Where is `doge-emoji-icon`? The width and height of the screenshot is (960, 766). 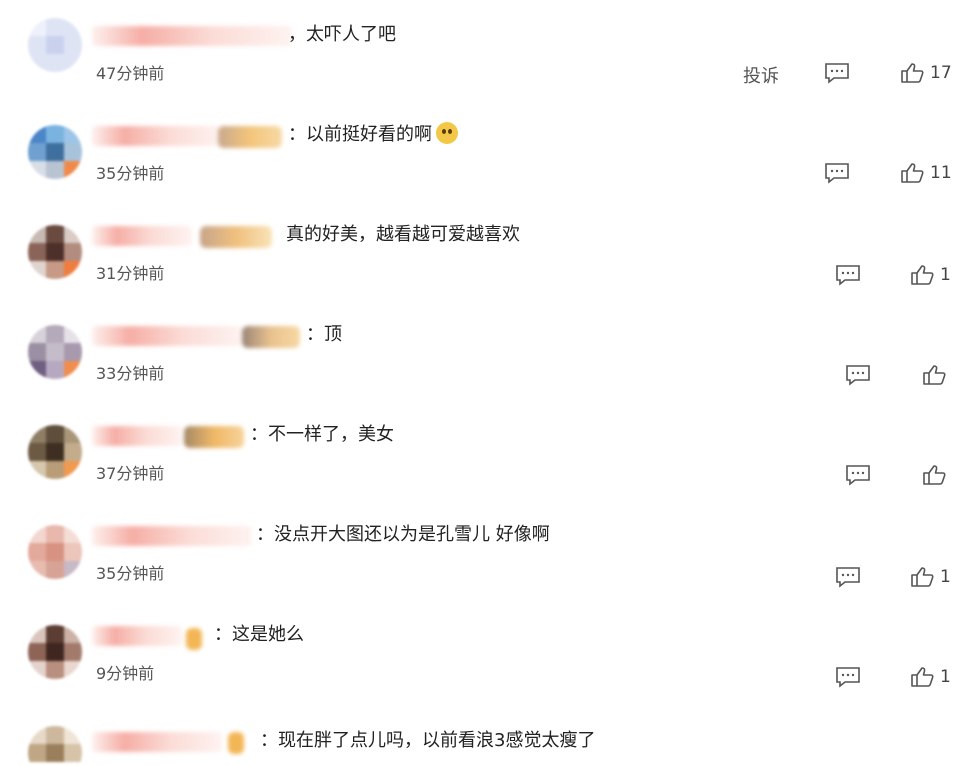
doge-emoji-icon is located at coordinates (447, 133).